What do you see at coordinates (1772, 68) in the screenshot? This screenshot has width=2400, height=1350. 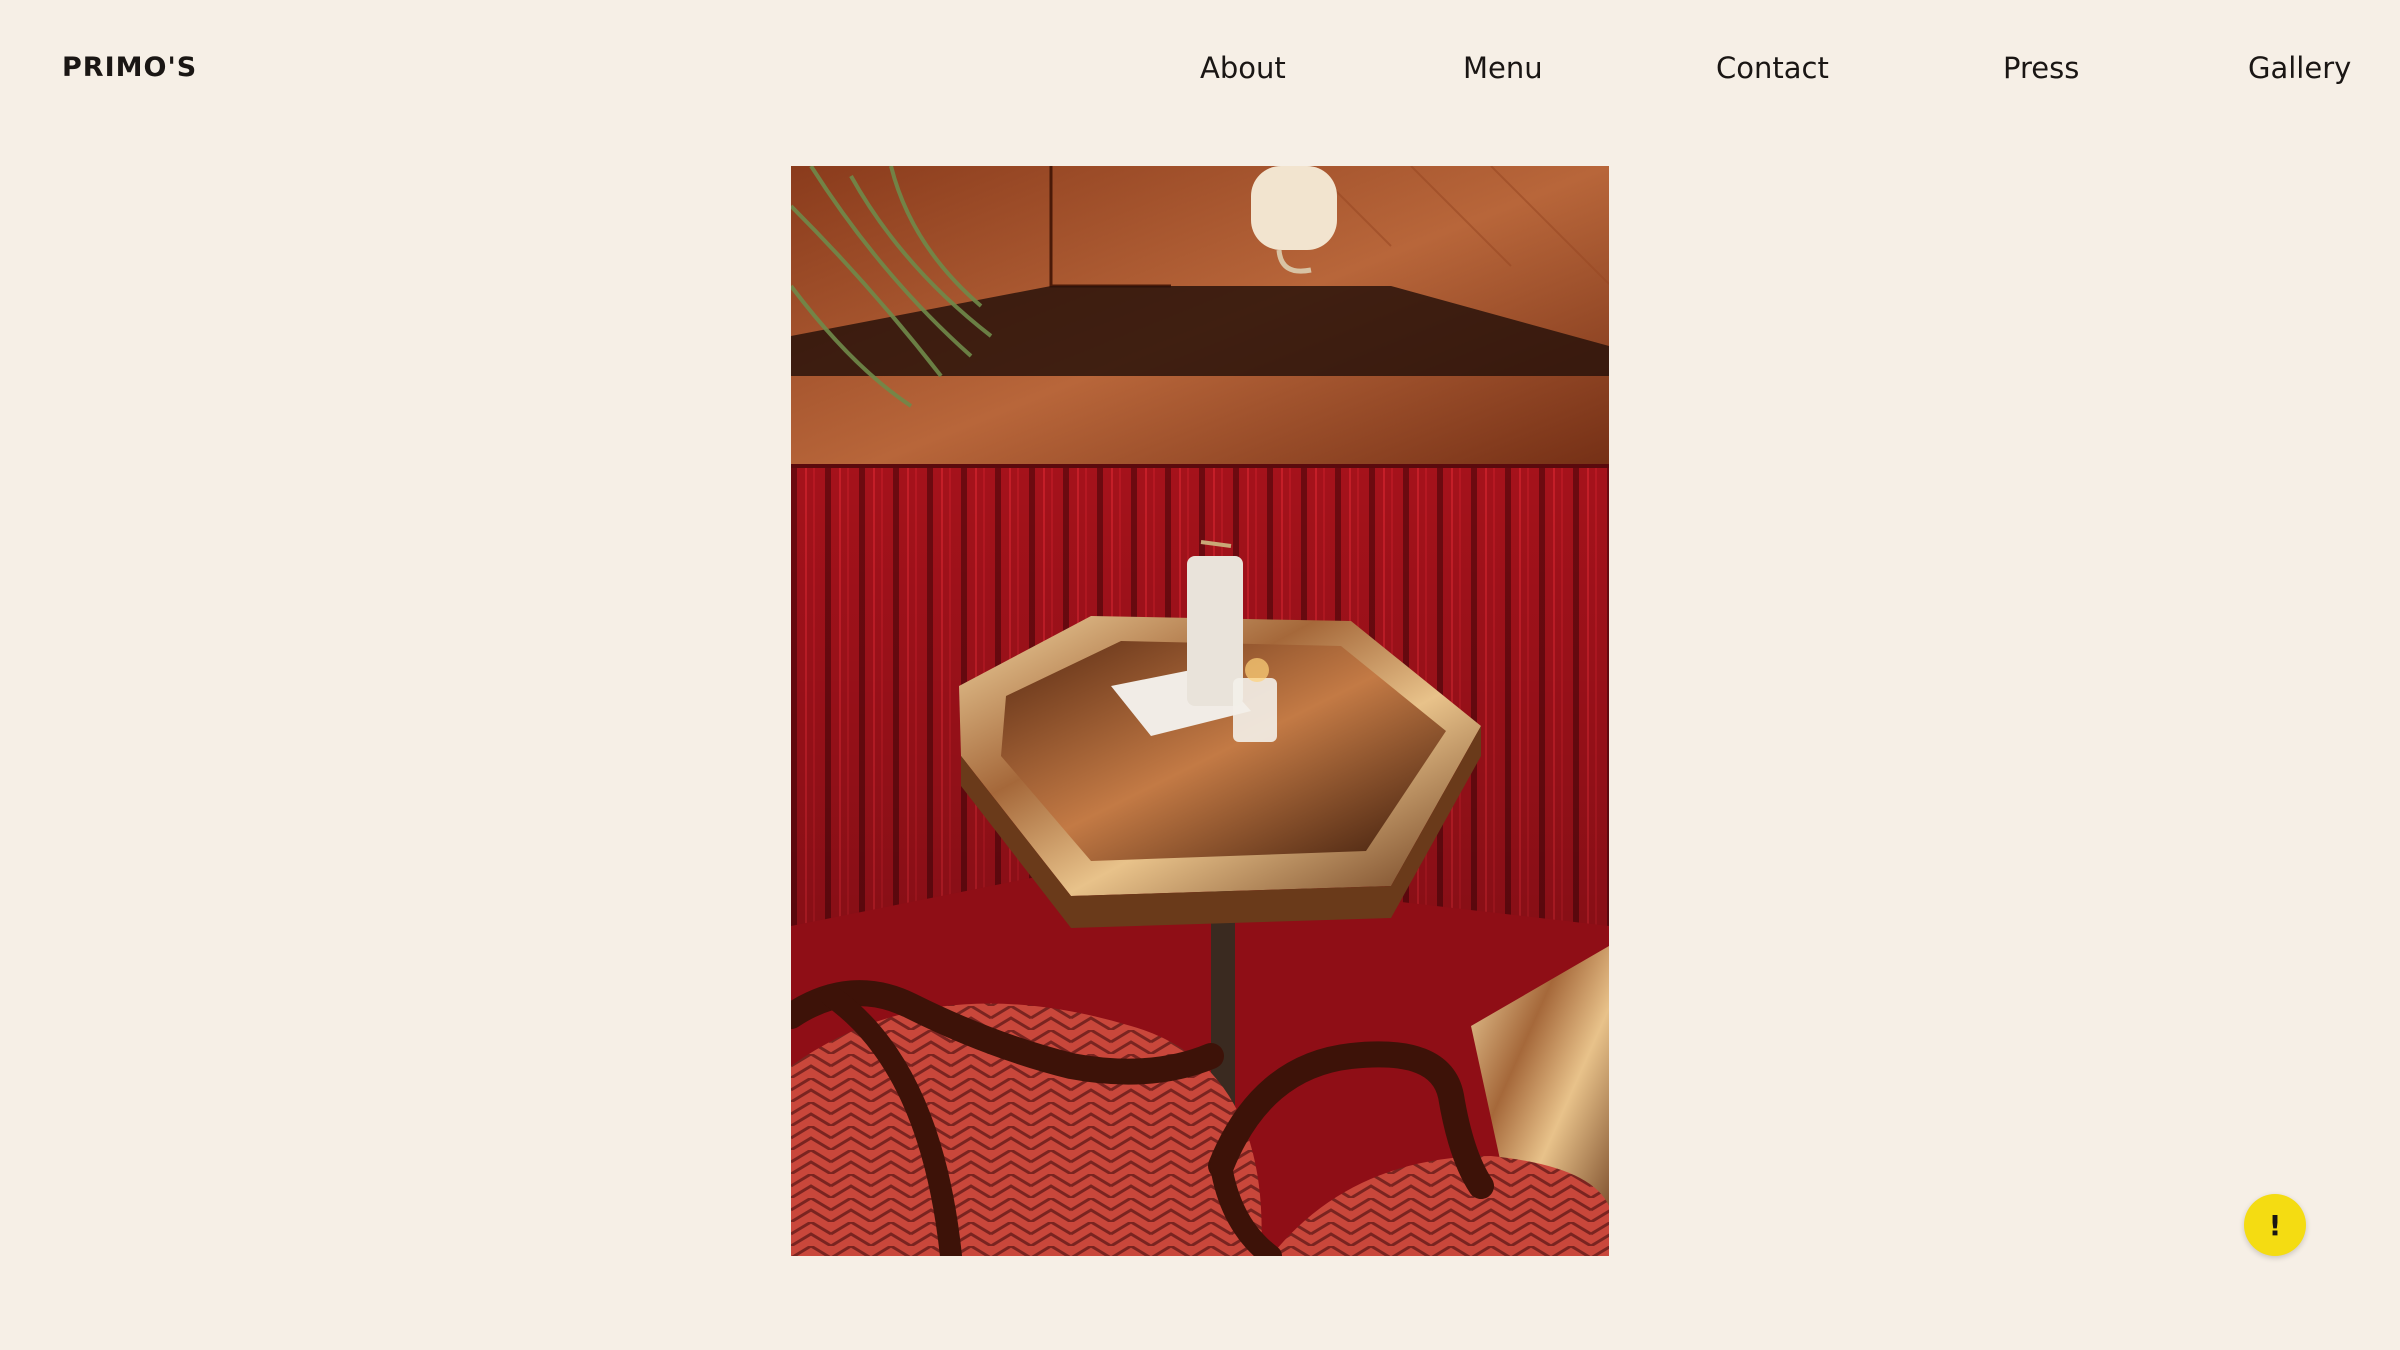 I see `nav-contact: Contact` at bounding box center [1772, 68].